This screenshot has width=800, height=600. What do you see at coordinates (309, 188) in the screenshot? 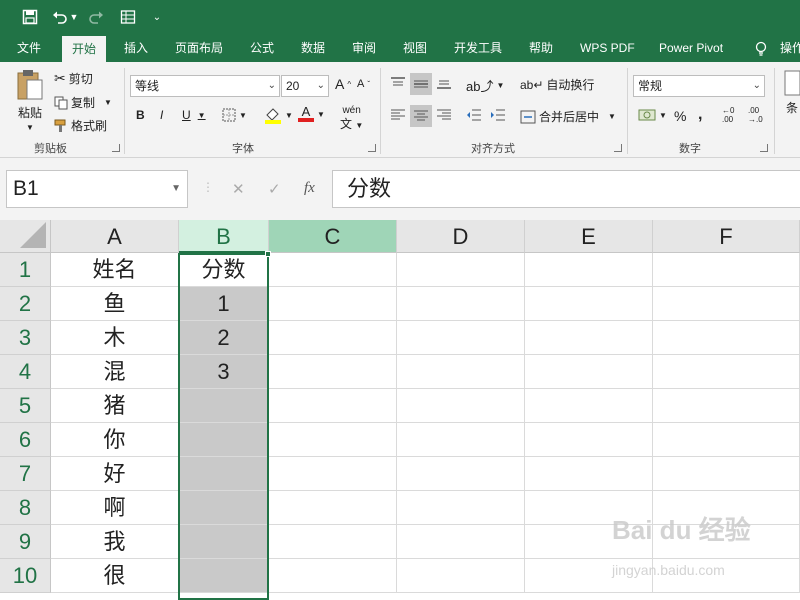
I see `insert-function-icon: fx` at bounding box center [309, 188].